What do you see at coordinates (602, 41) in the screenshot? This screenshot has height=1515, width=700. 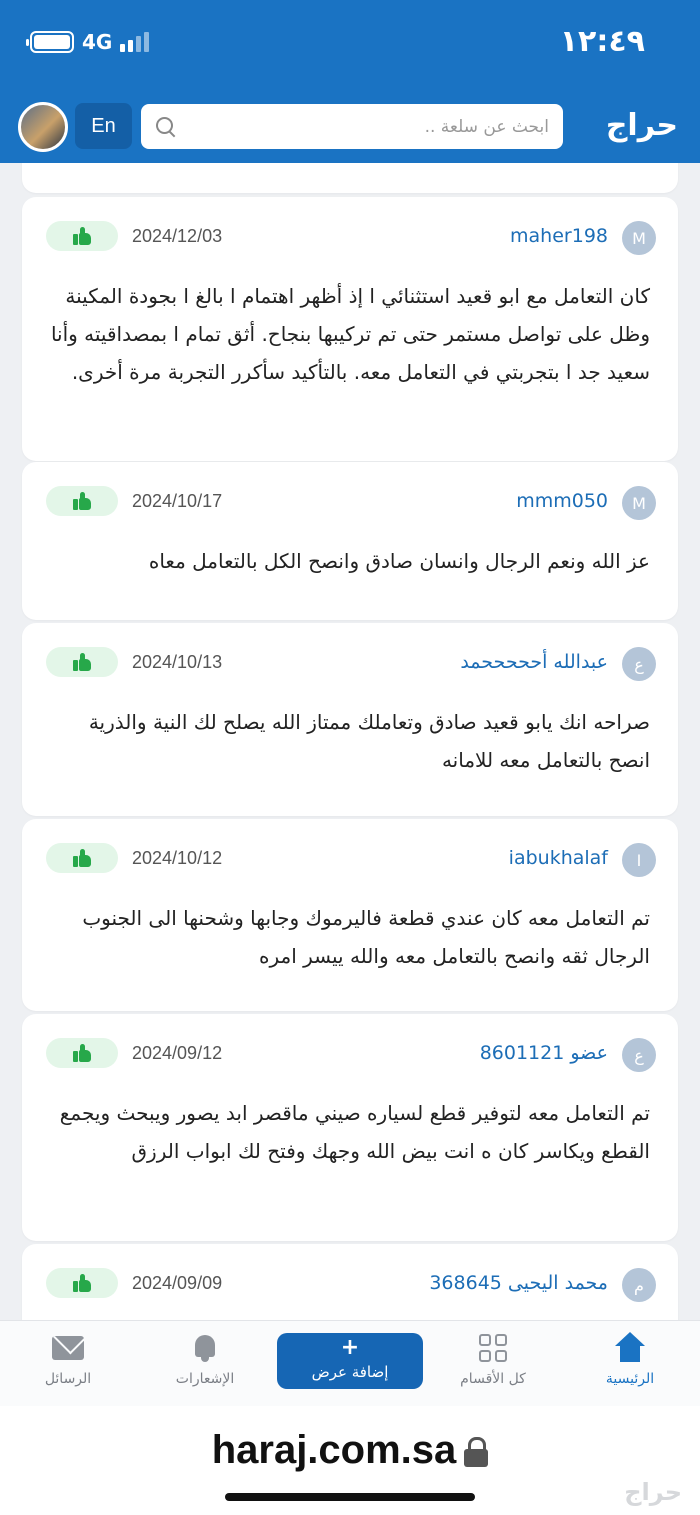 I see `status-time: ١٢:٤٩` at bounding box center [602, 41].